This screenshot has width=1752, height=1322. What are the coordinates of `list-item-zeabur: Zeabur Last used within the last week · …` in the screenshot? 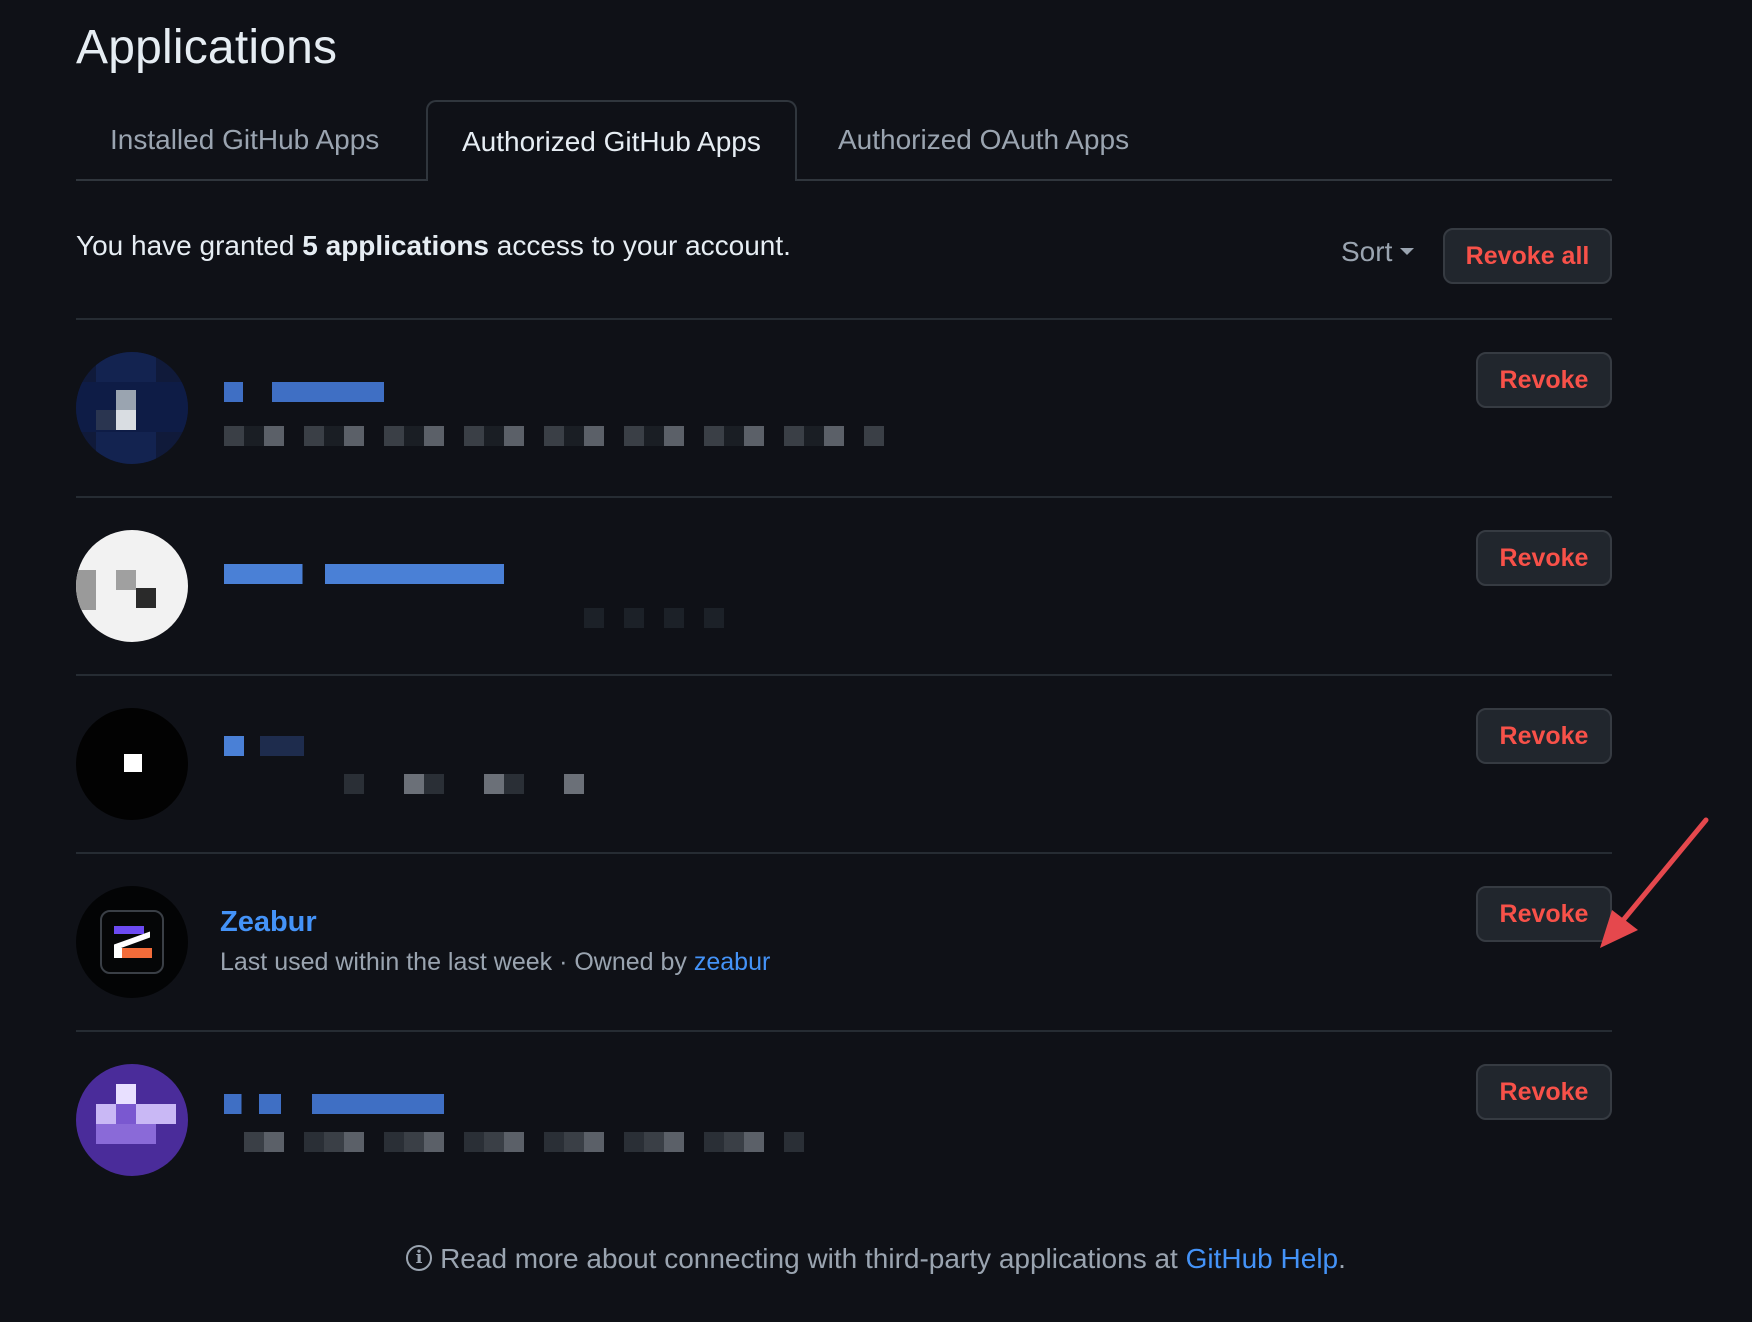 It's located at (844, 942).